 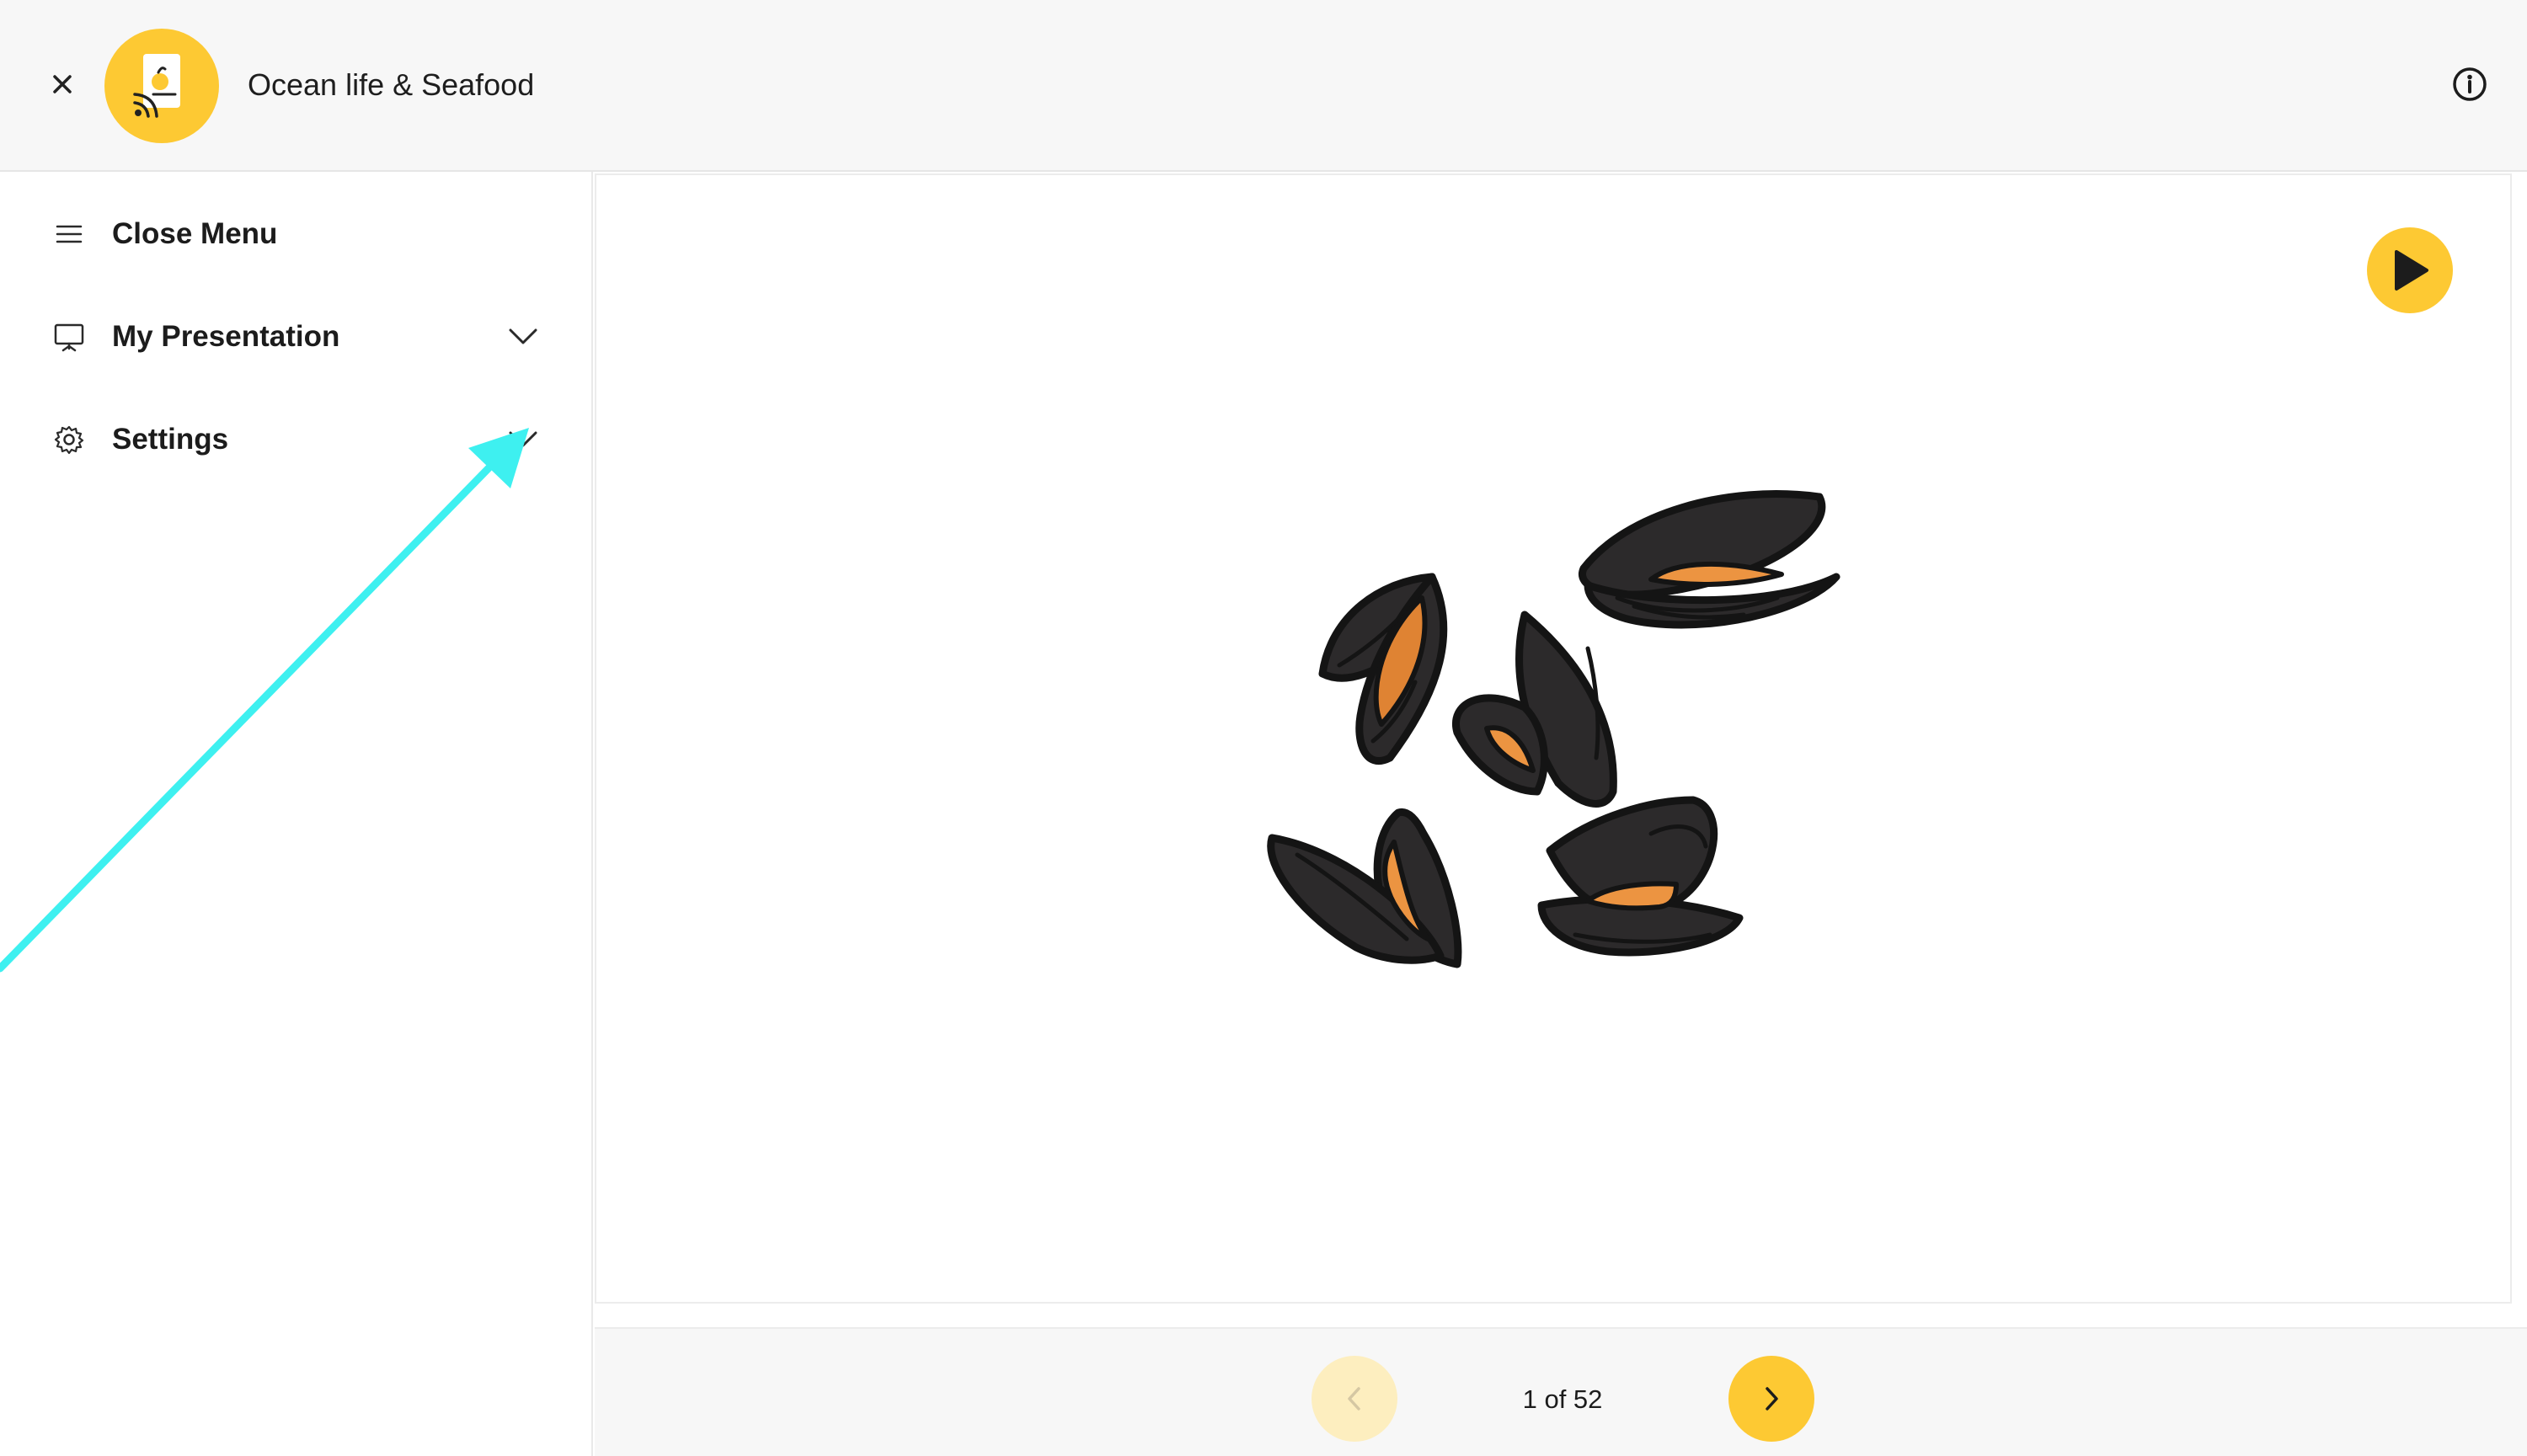 What do you see at coordinates (69, 234) in the screenshot?
I see `hamburger-menu-icon` at bounding box center [69, 234].